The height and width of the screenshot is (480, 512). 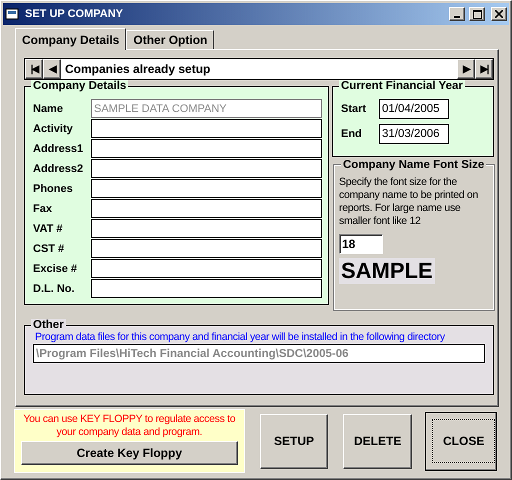 I want to click on next-record-button: ▶, so click(x=466, y=69).